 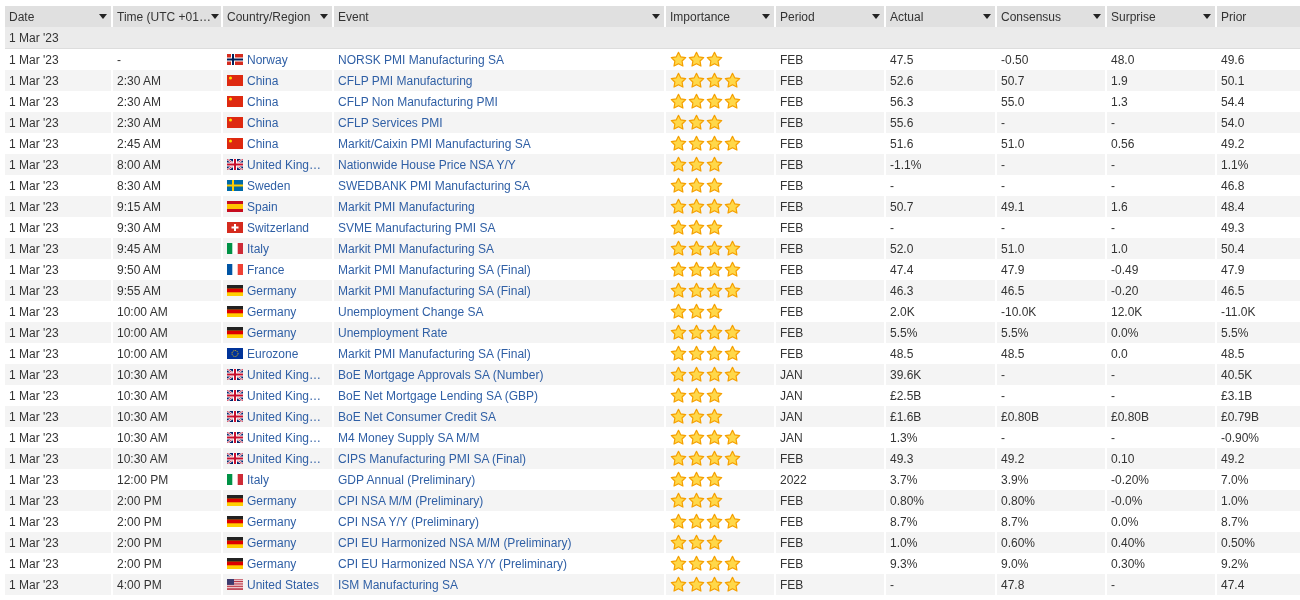 I want to click on country-link: Eurozone, so click(x=273, y=353).